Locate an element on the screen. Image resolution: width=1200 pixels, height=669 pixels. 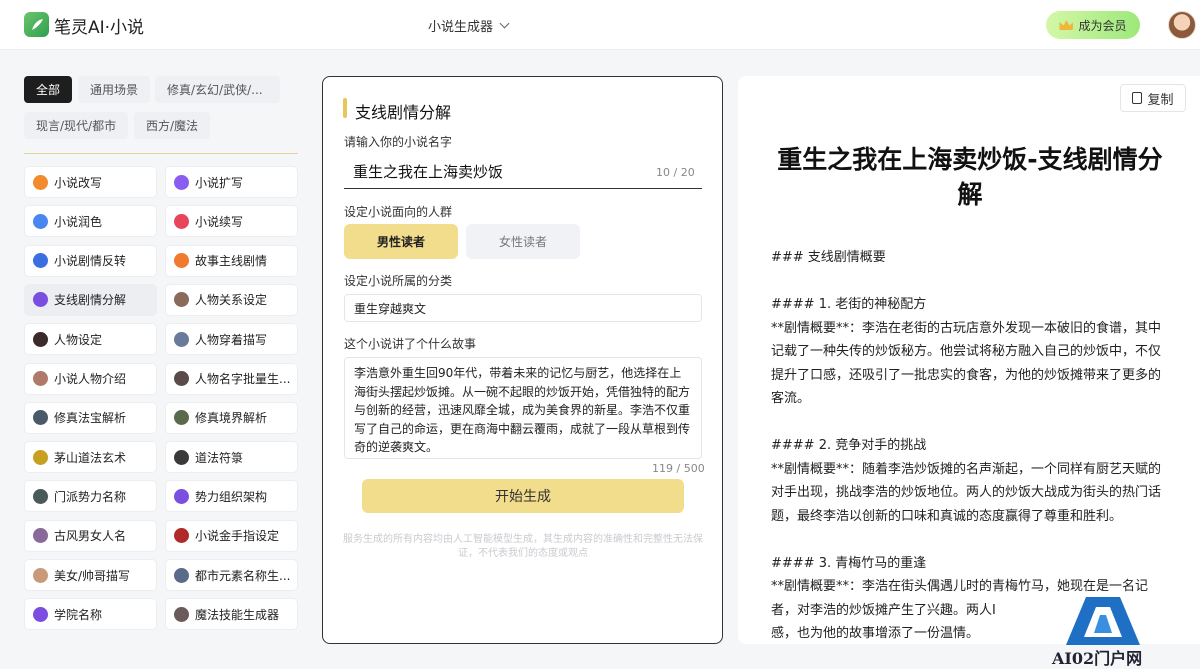
copy-button: 复制 is located at coordinates (1153, 98).